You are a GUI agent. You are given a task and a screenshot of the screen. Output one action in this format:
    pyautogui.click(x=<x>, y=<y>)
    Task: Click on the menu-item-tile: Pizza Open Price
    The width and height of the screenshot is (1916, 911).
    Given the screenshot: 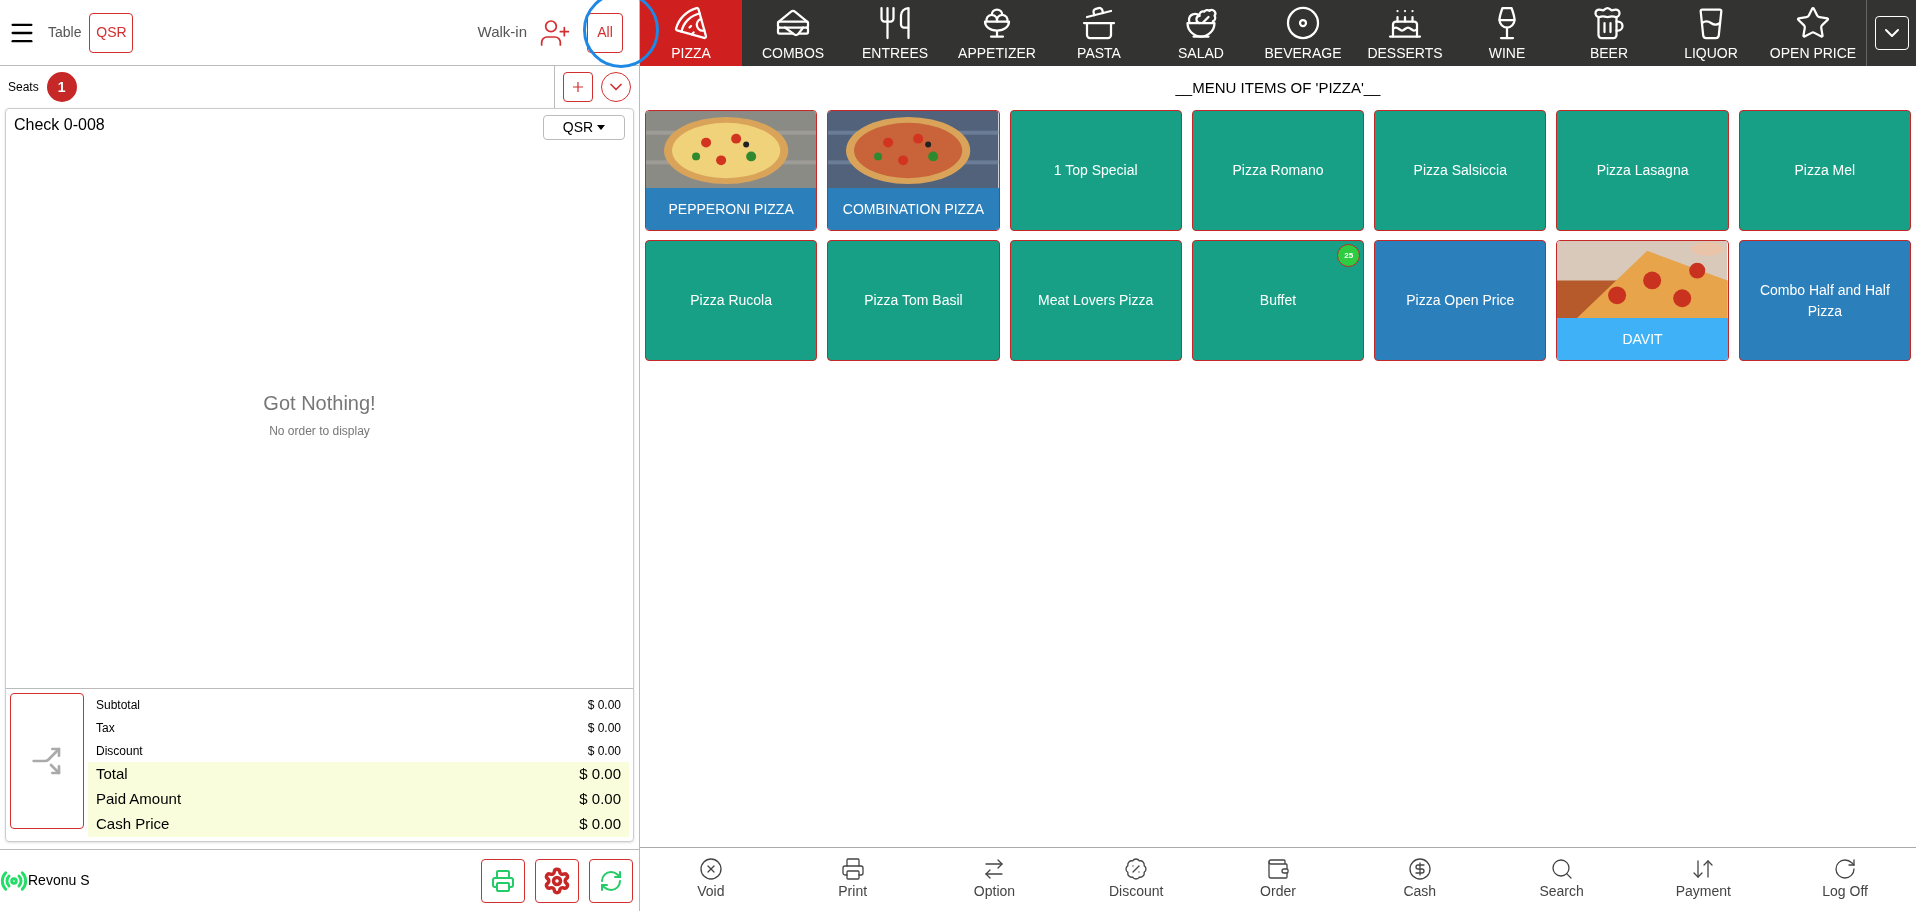 What is the action you would take?
    pyautogui.click(x=1460, y=300)
    